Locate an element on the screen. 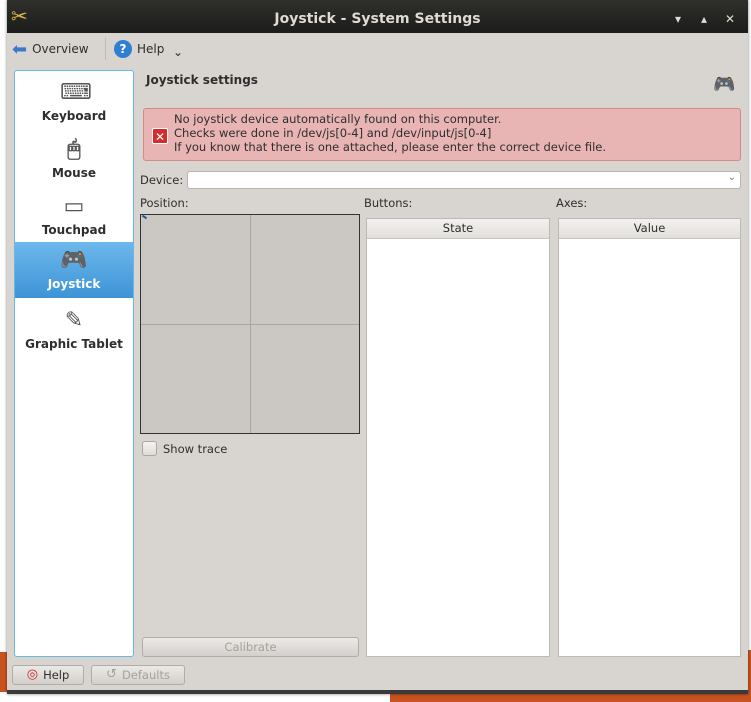 The image size is (751, 702). toolbar: ⬅ Overview ? Help ⌄ is located at coordinates (377, 49).